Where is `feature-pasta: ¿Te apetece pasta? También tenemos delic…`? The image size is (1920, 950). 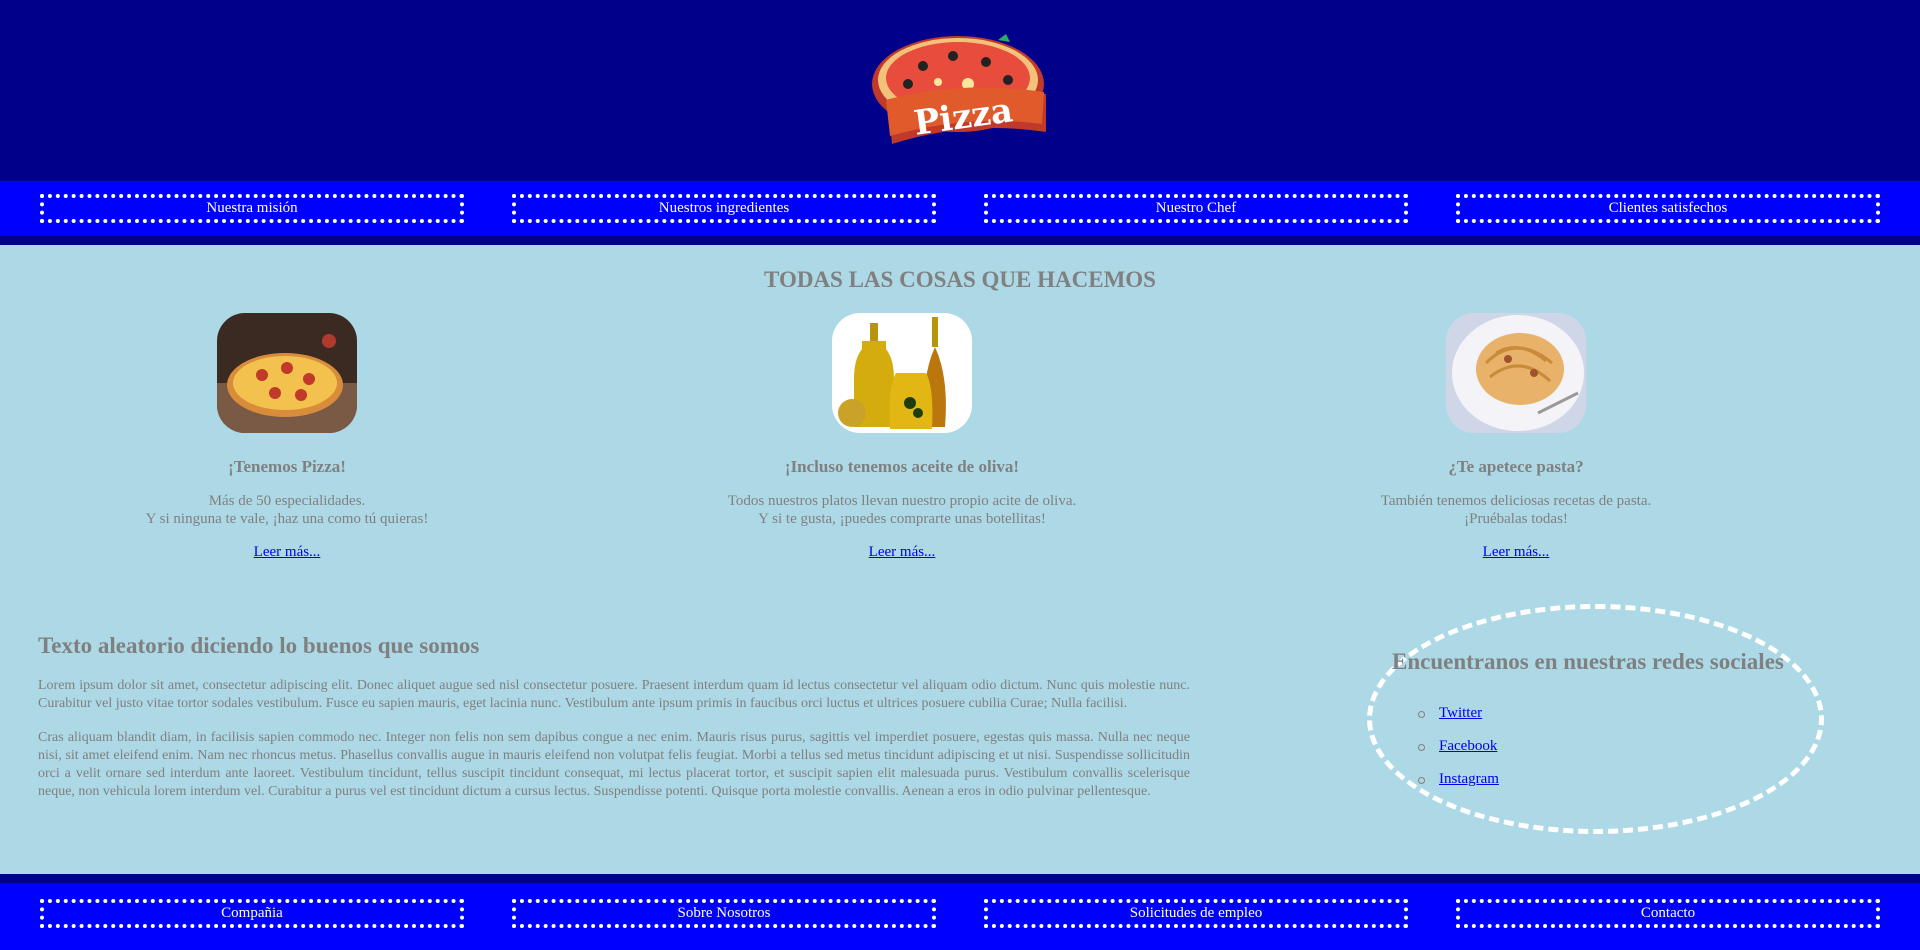
feature-pasta: ¿Te apetece pasta? También tenemos delic… is located at coordinates (1516, 437).